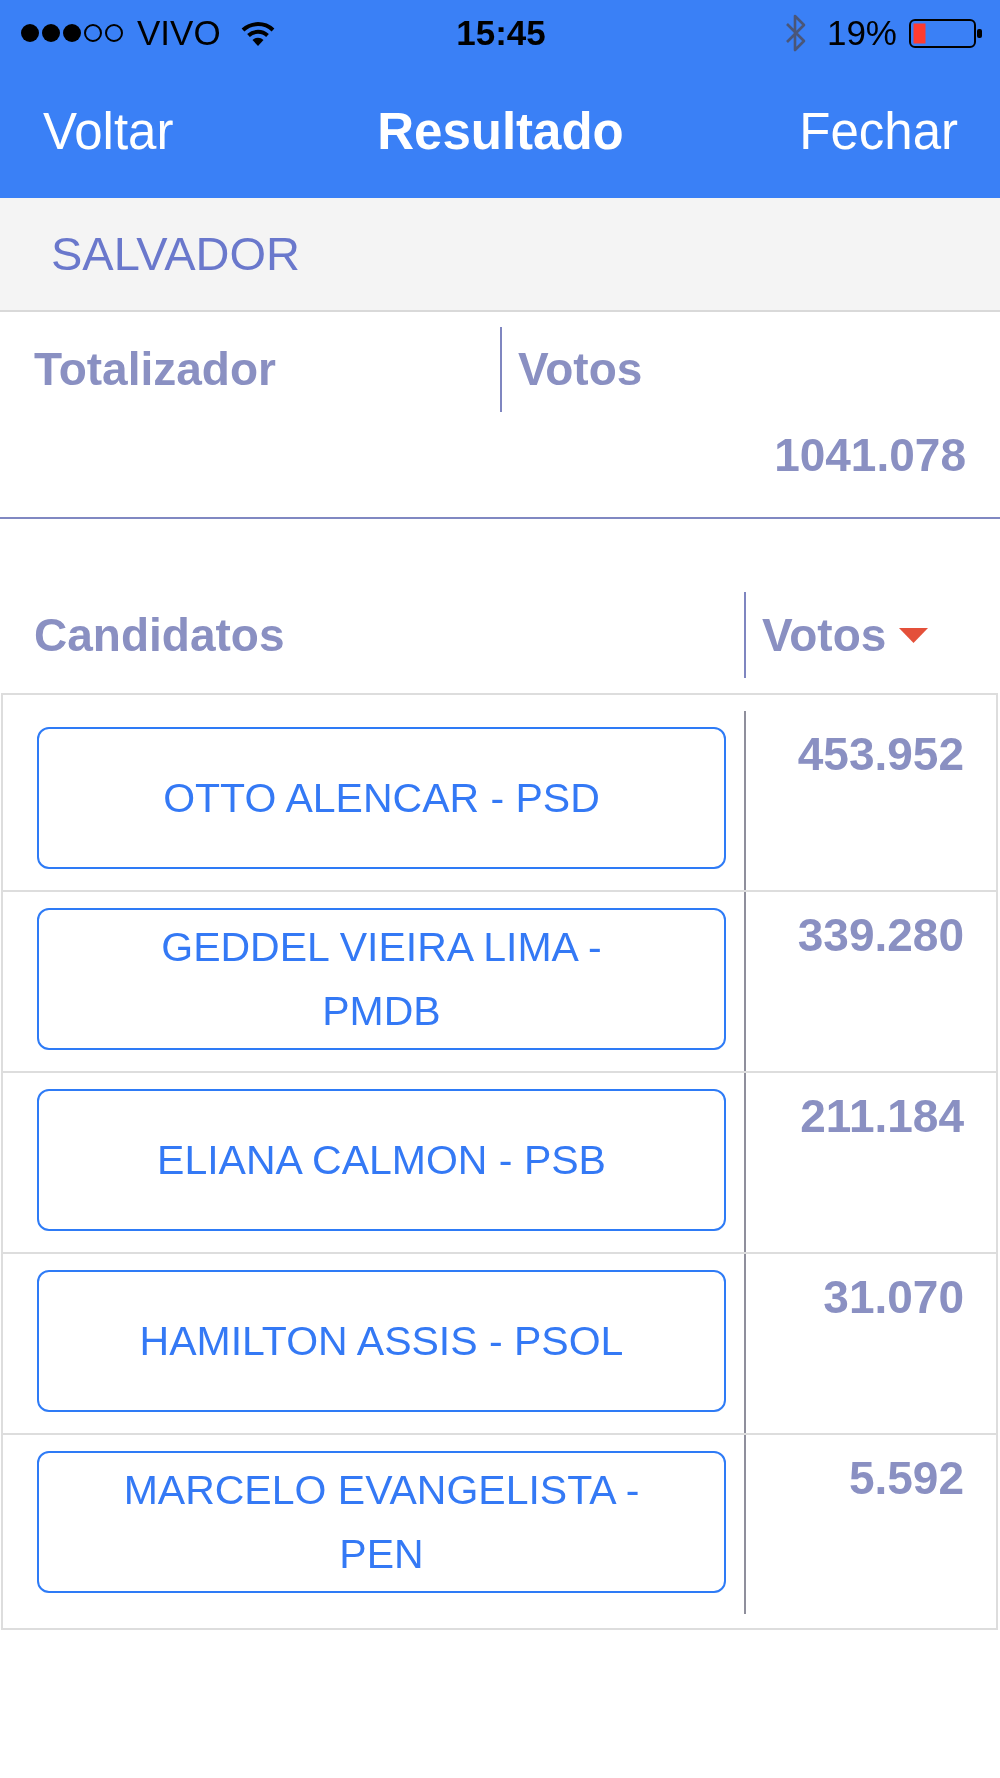 This screenshot has width=1000, height=1778. I want to click on close-button: Fechar, so click(878, 132).